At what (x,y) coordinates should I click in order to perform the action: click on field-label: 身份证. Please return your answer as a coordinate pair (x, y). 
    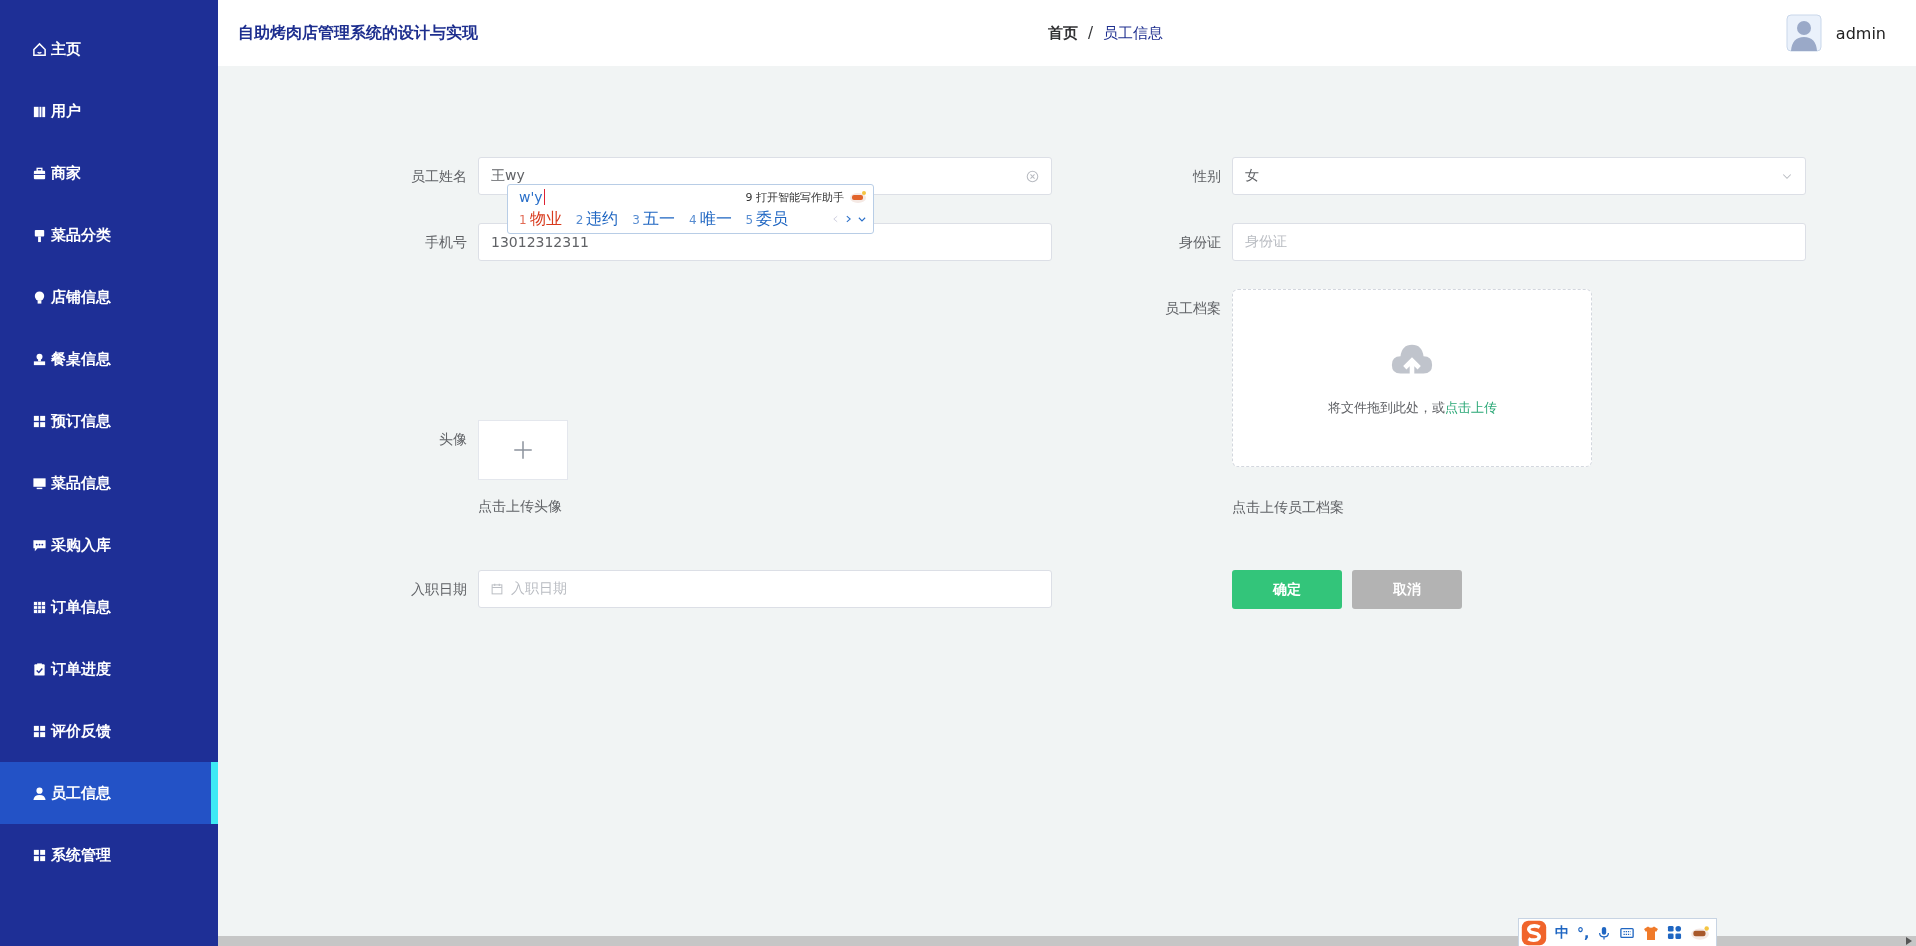
    Looking at the image, I should click on (1200, 242).